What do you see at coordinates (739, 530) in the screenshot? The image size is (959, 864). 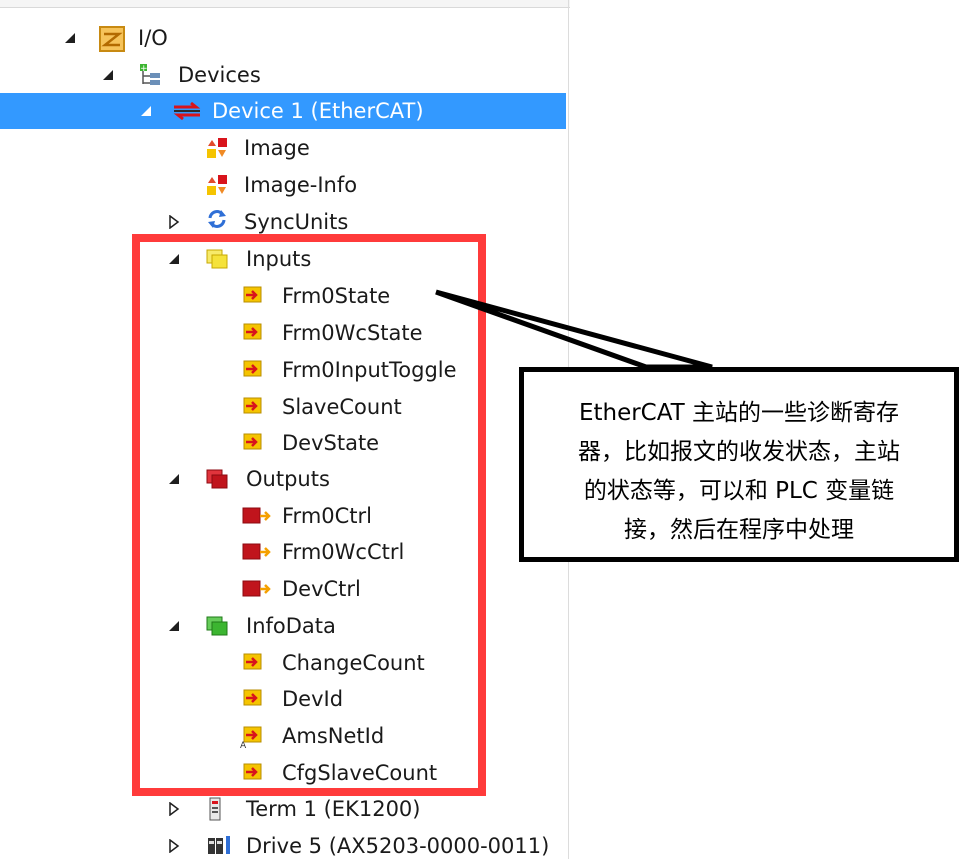 I see `callout-text-line: 接，然后在程序中处理` at bounding box center [739, 530].